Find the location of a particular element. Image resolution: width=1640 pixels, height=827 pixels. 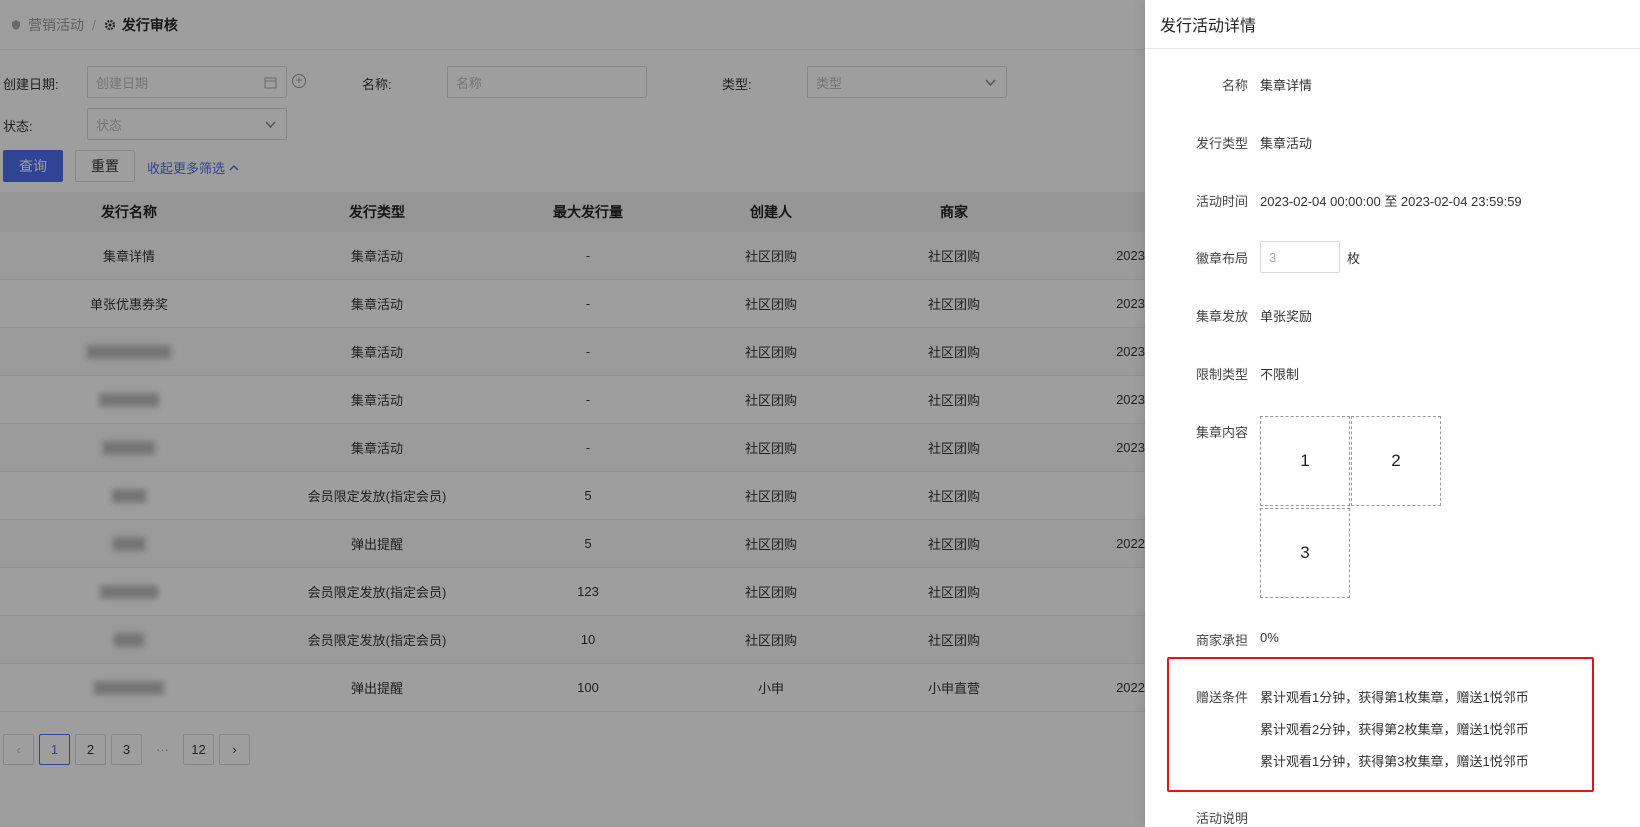

field-label-issue: 集章发放 is located at coordinates (1221, 316).